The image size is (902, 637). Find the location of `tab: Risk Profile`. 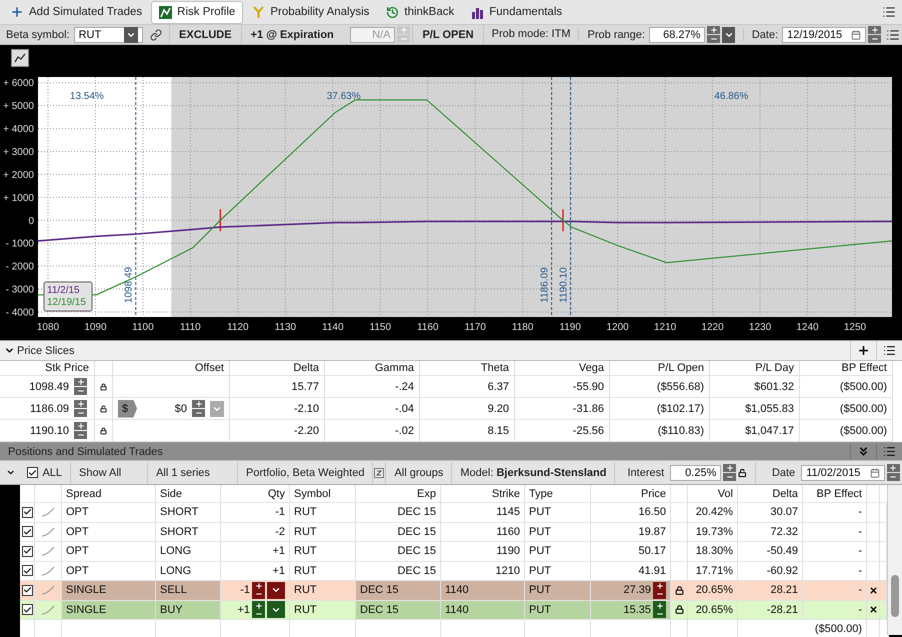

tab: Risk Profile is located at coordinates (197, 12).